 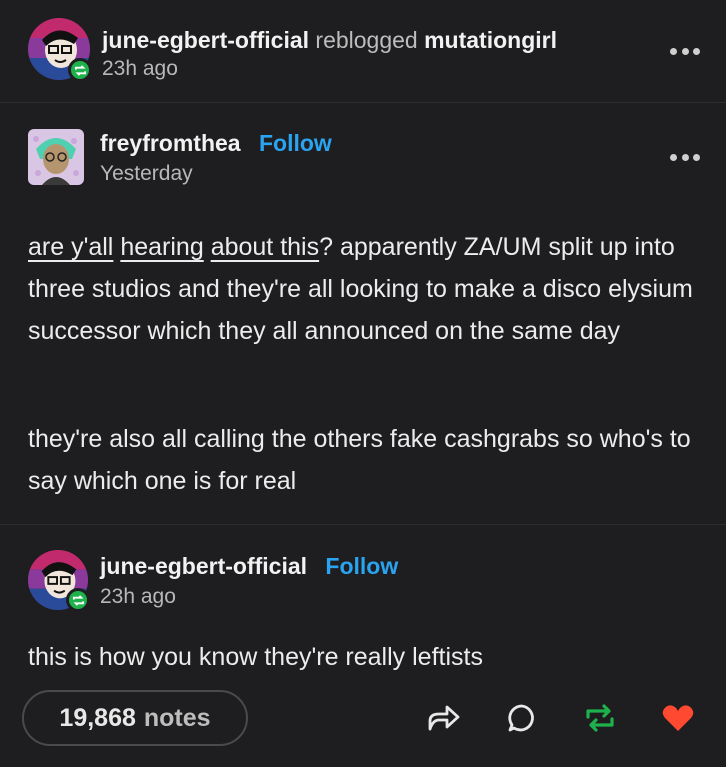 What do you see at coordinates (161, 247) in the screenshot?
I see `post-link-2: hearing` at bounding box center [161, 247].